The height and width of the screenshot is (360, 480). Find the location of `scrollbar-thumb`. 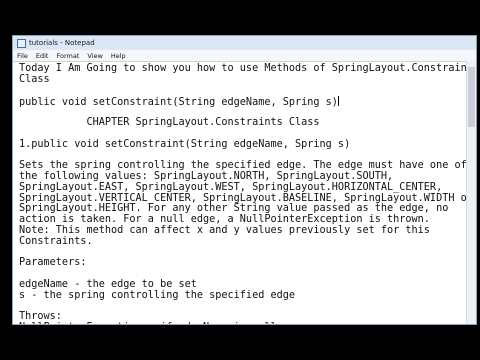

scrollbar-thumb is located at coordinates (471, 97).